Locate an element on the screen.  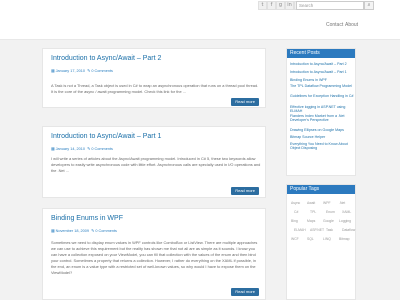
post-date: January 14, 2010 is located at coordinates (70, 149).